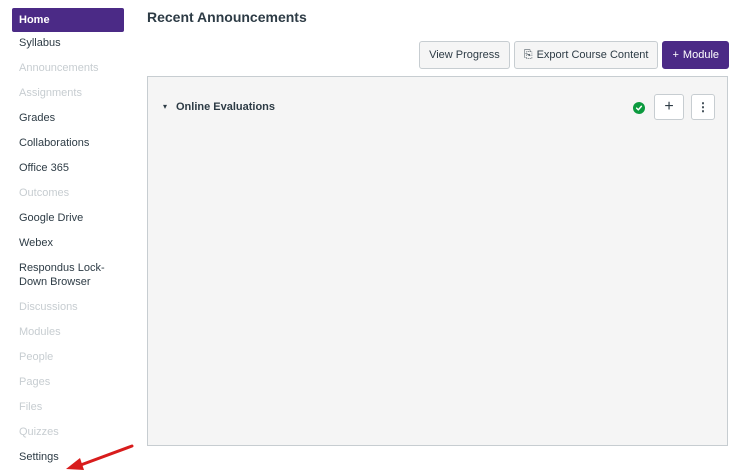 Image resolution: width=735 pixels, height=475 pixels. I want to click on nav-office-365: Office 365, so click(68, 168).